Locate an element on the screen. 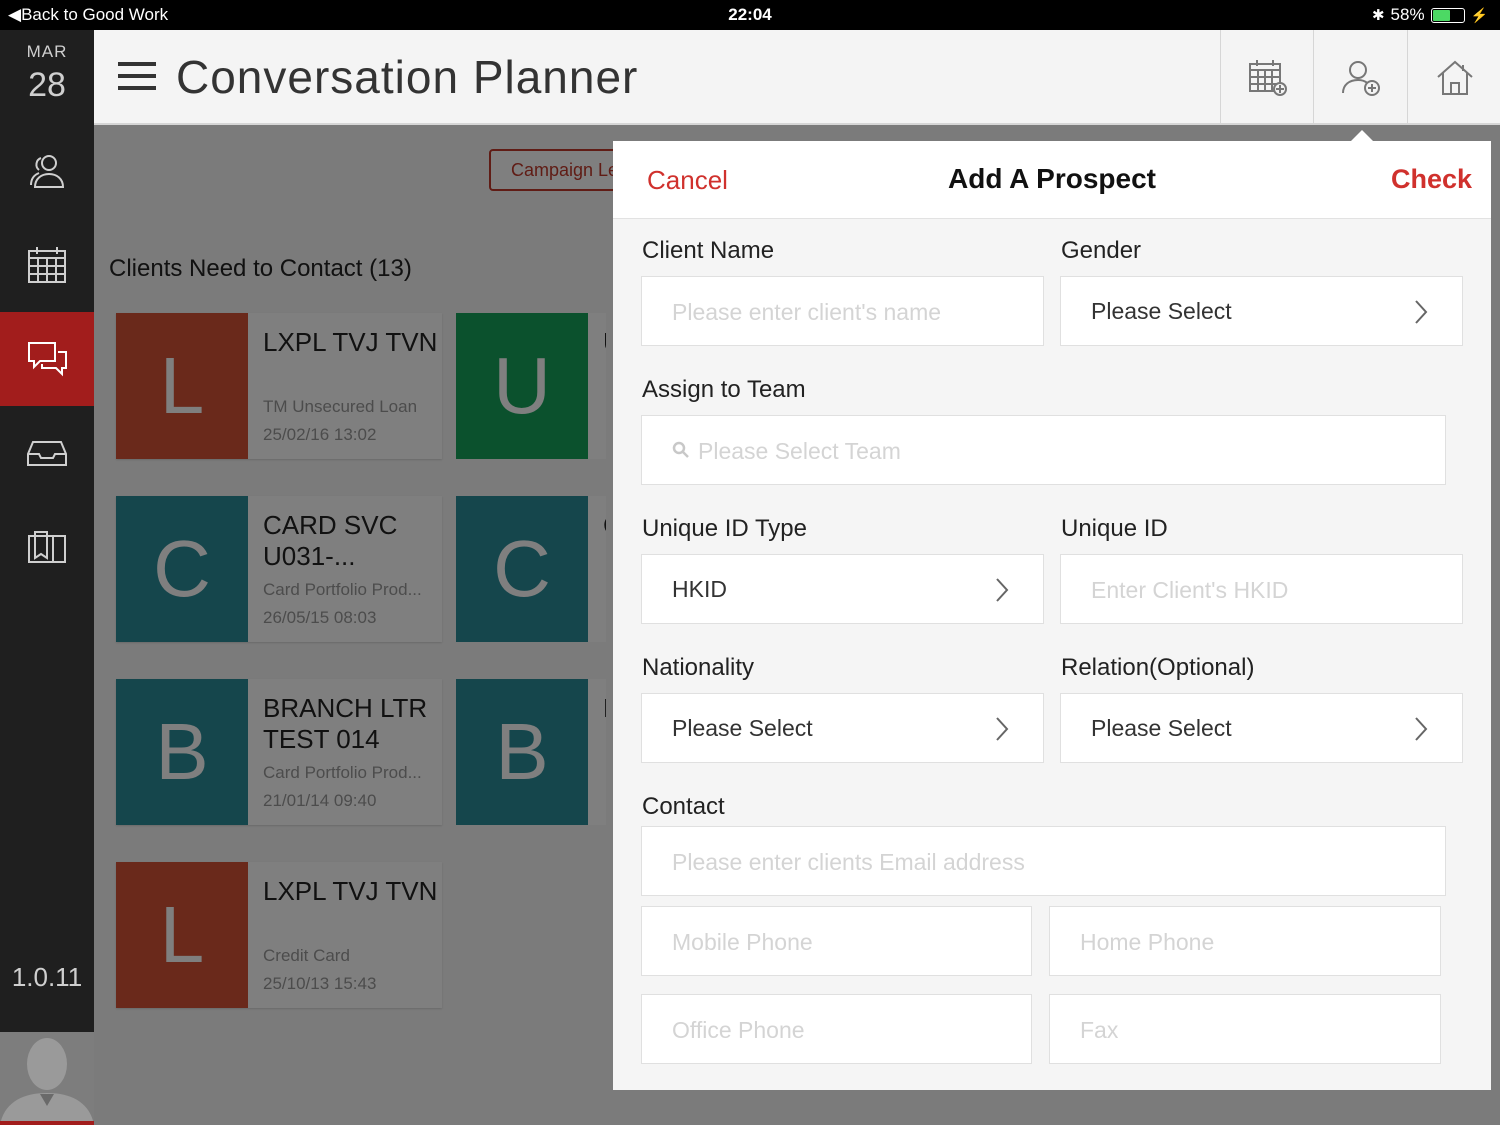 Image resolution: width=1500 pixels, height=1125 pixels. clock: 22:04 is located at coordinates (750, 14).